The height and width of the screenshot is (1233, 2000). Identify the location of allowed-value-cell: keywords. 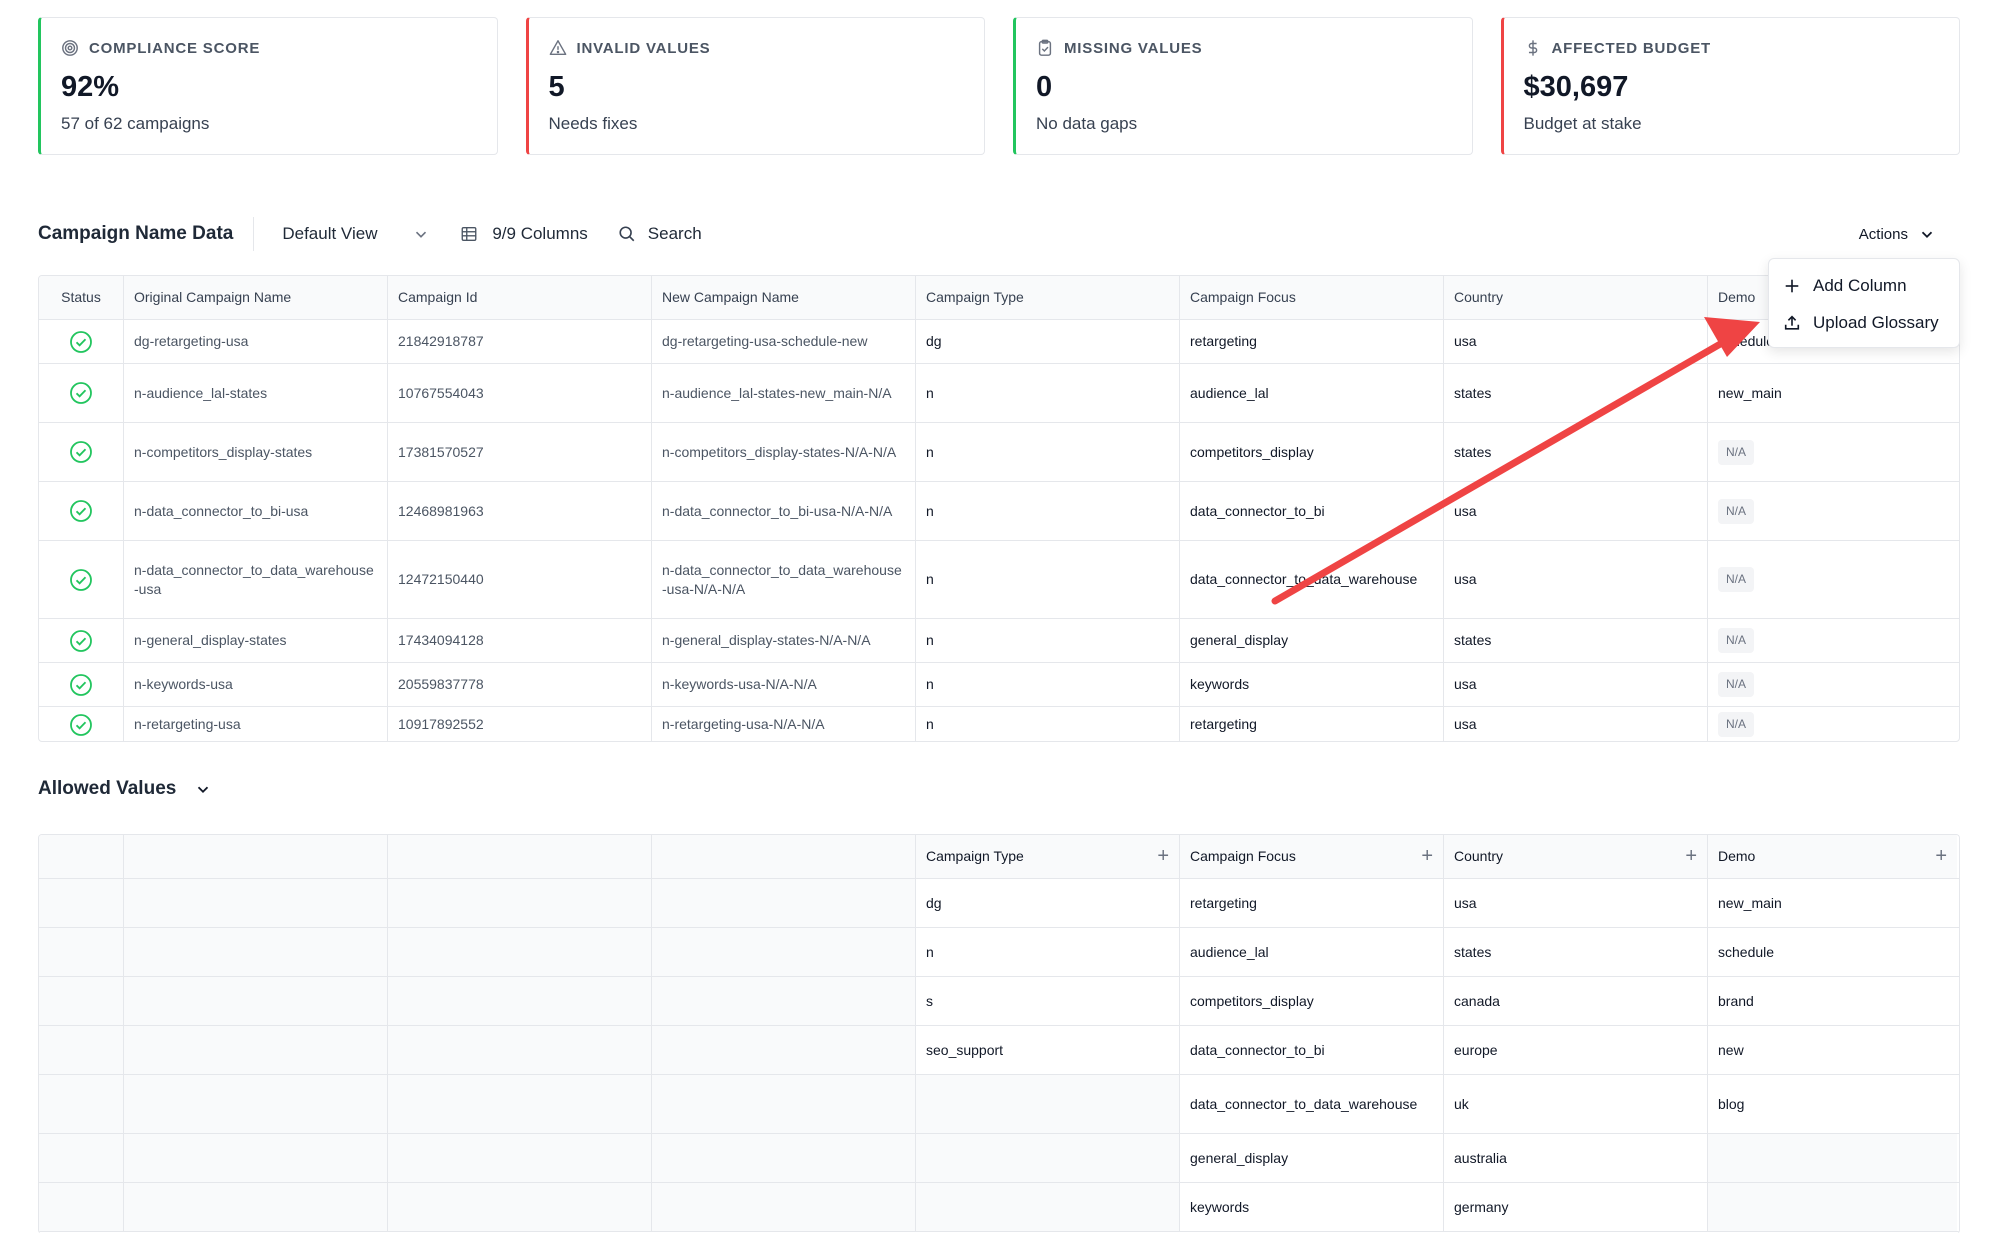
(1312, 1207).